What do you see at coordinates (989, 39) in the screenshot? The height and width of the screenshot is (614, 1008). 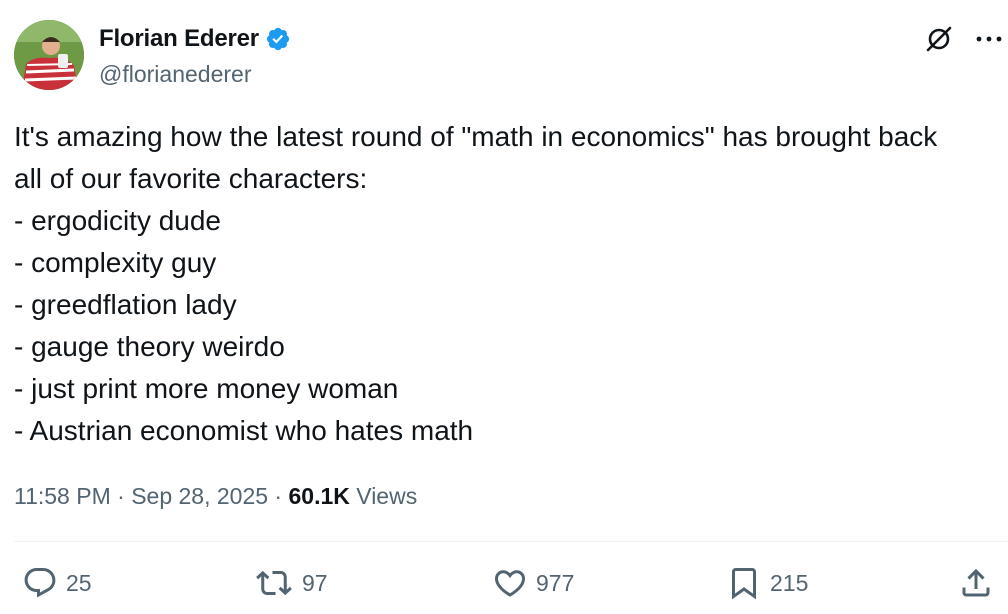 I see `more-icon` at bounding box center [989, 39].